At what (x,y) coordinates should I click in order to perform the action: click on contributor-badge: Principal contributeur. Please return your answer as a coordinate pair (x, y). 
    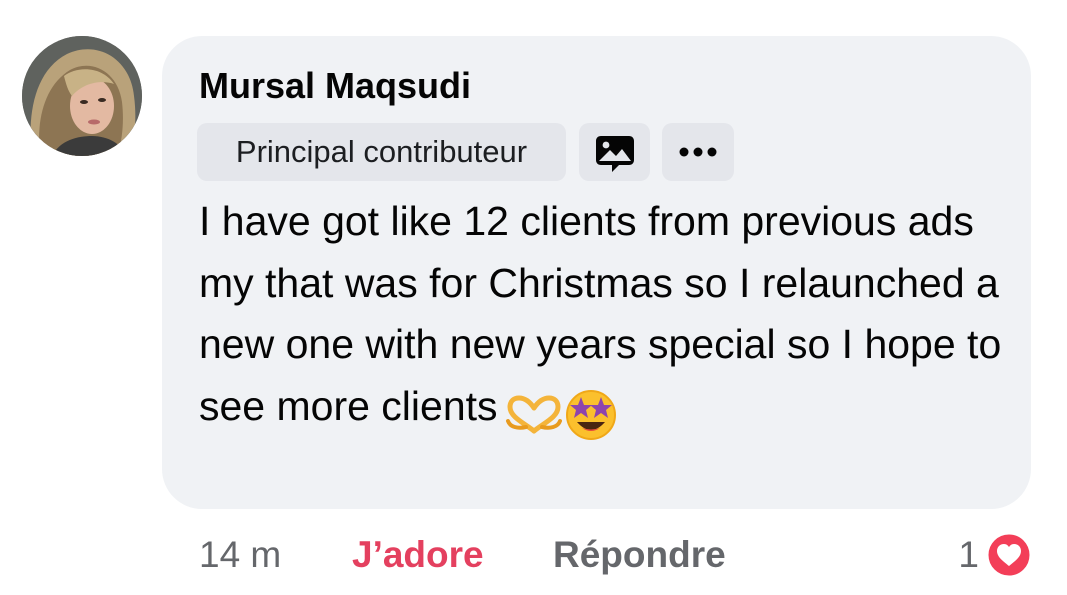
    Looking at the image, I should click on (381, 152).